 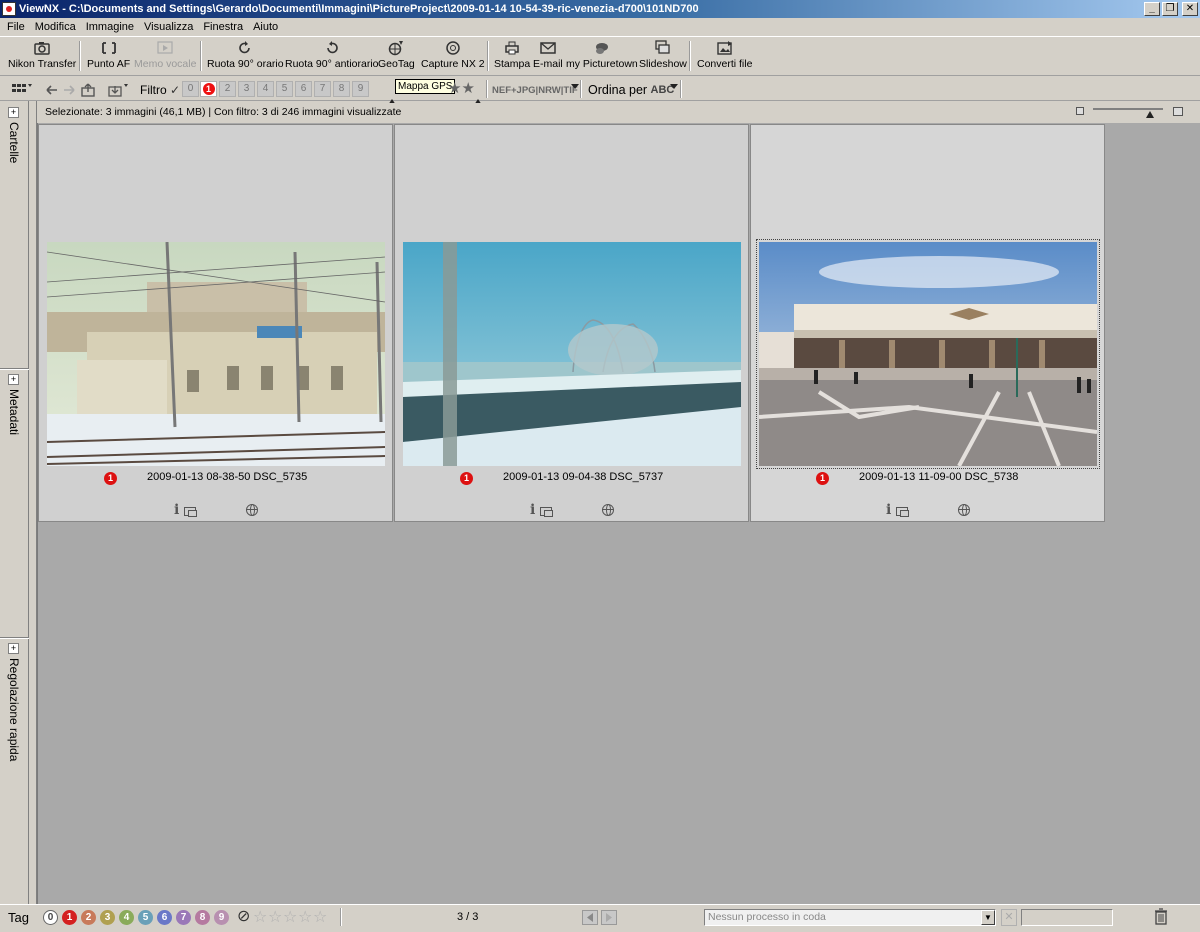 I want to click on filter-label-9: 9, so click(x=360, y=89).